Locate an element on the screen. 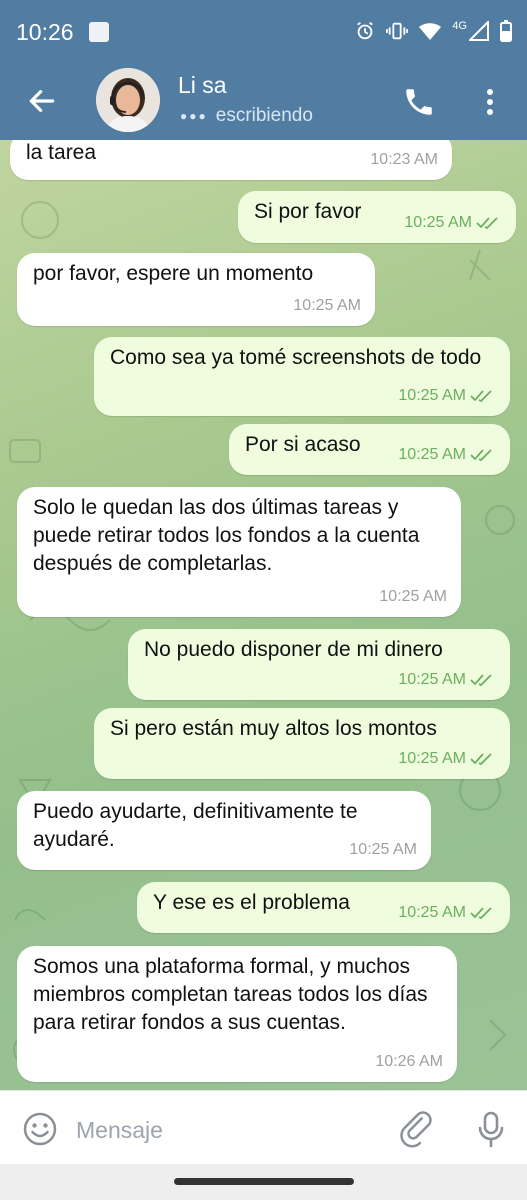 This screenshot has height=1200, width=527. network-label: 4G is located at coordinates (459, 26).